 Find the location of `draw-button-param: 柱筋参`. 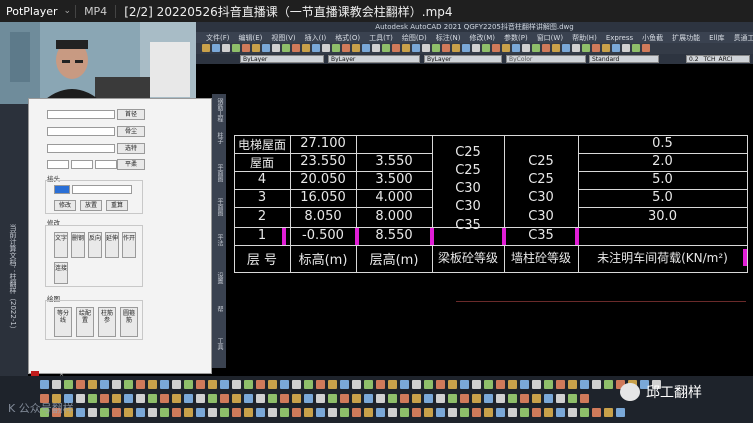

draw-button-param: 柱筋参 is located at coordinates (107, 322).